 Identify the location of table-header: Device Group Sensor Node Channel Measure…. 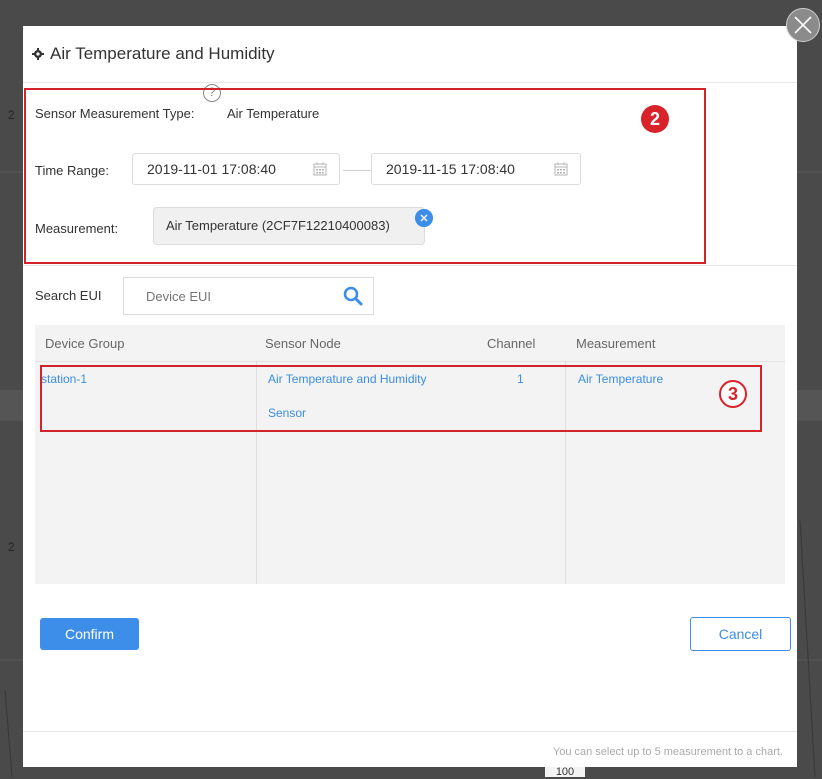
(410, 343).